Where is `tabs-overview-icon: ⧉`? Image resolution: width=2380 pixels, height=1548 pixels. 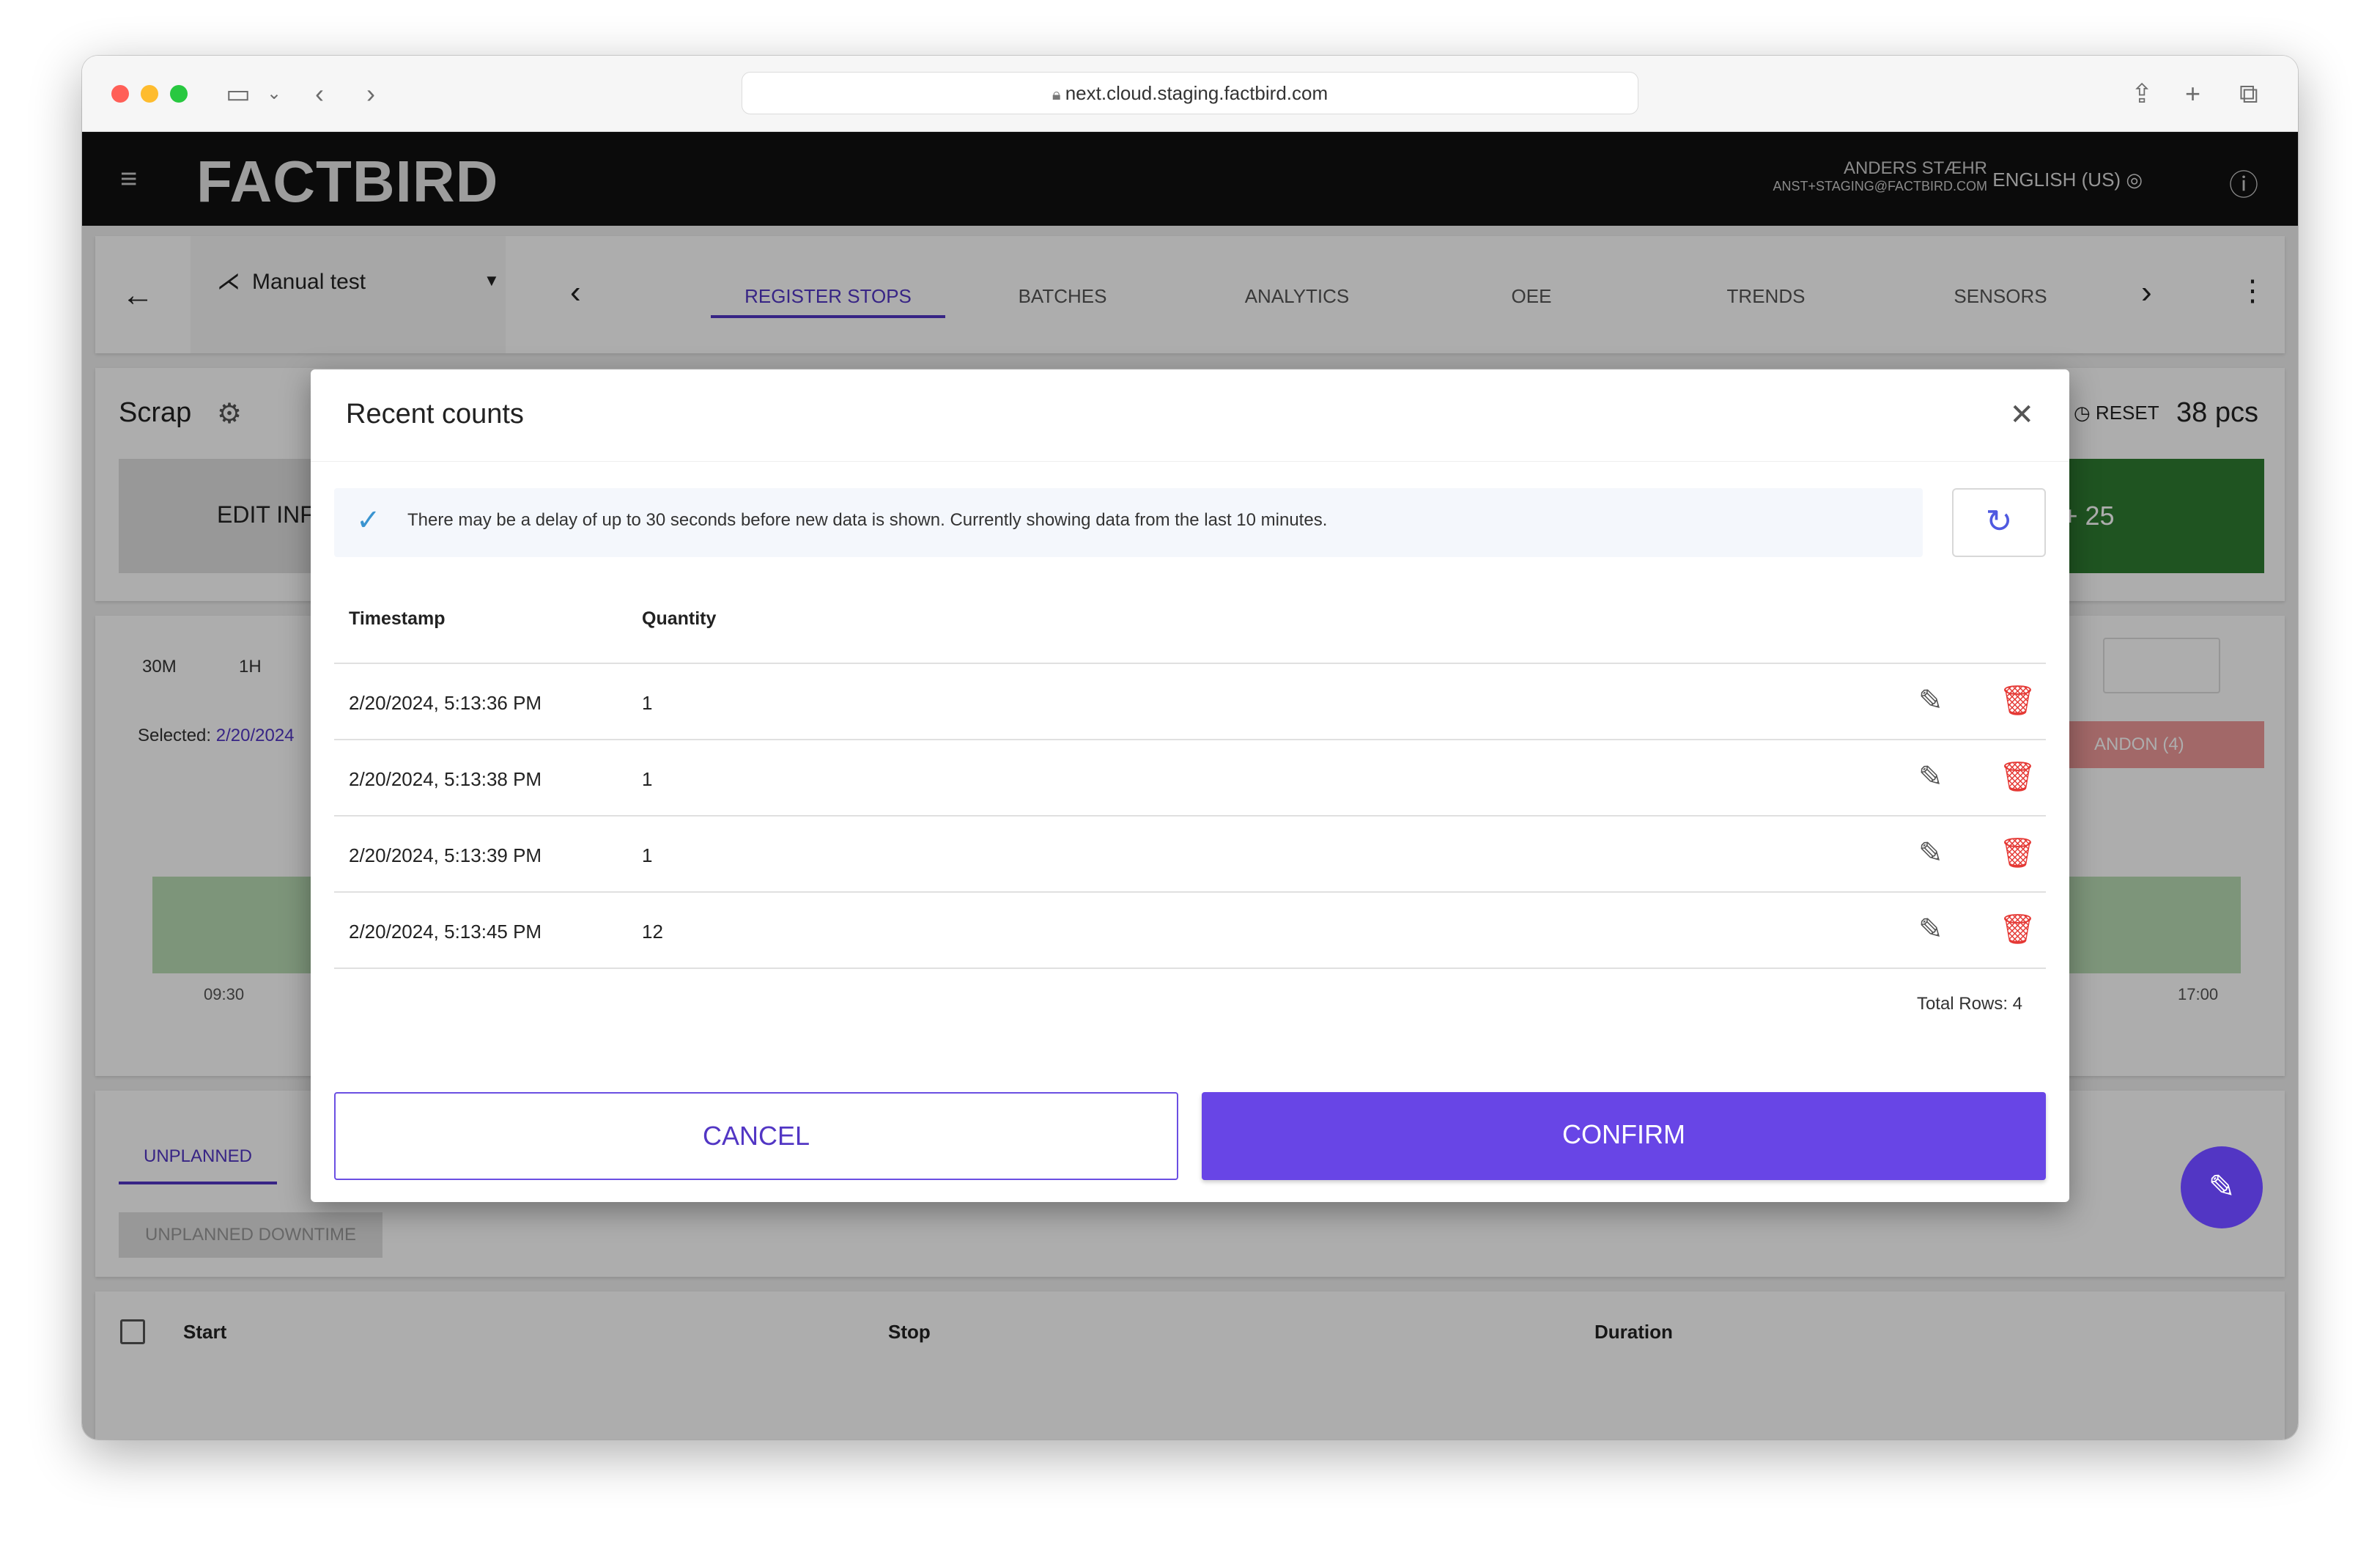
tabs-overview-icon: ⧉ is located at coordinates (2248, 94).